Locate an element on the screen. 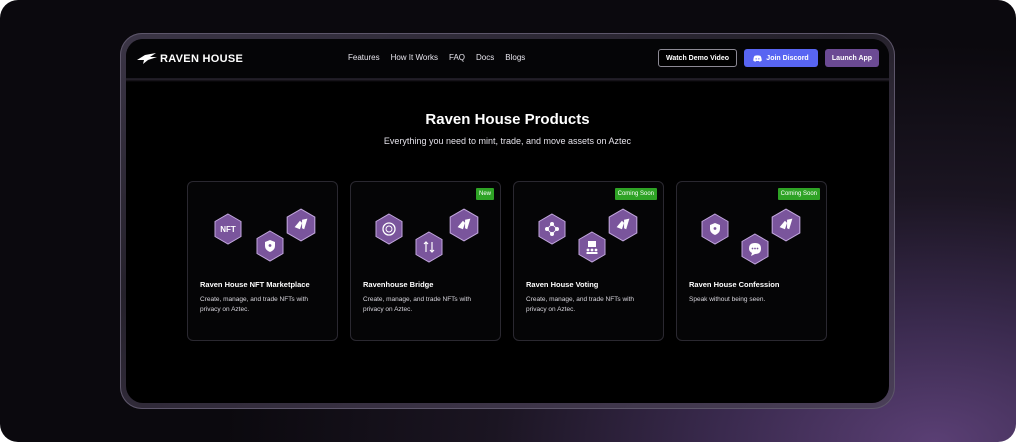 The image size is (1016, 442). join-discord-button: Join Discord is located at coordinates (781, 58).